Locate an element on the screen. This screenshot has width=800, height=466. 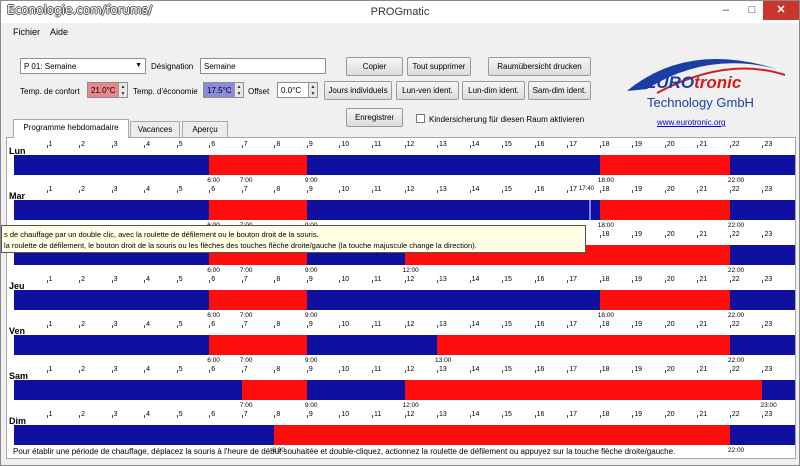
tab-holidays: Vacances is located at coordinates (155, 129).